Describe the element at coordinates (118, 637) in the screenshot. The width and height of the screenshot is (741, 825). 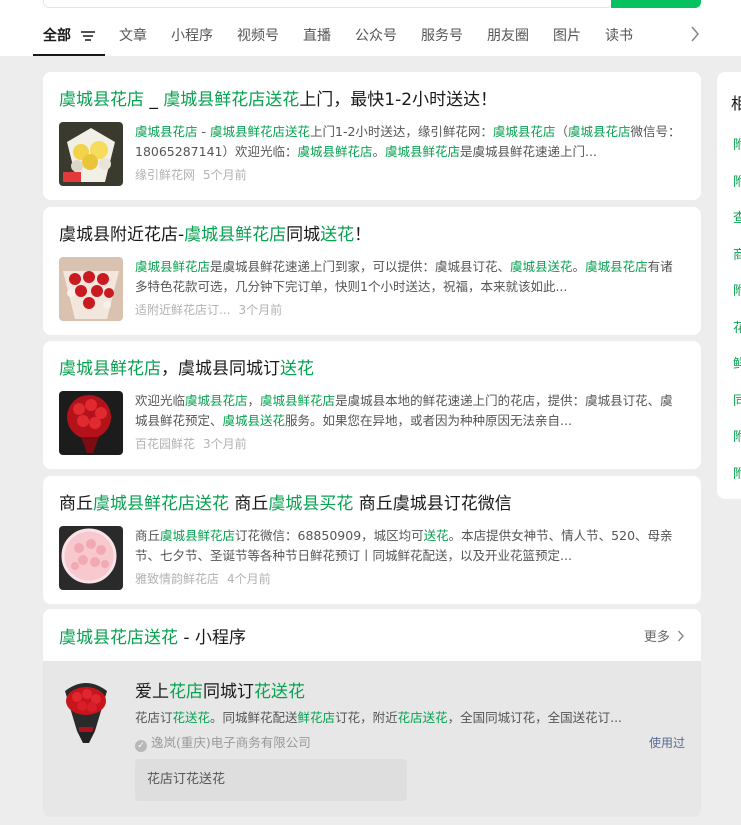
I see `highlighted-keyword: 虞城县花店送花` at that location.